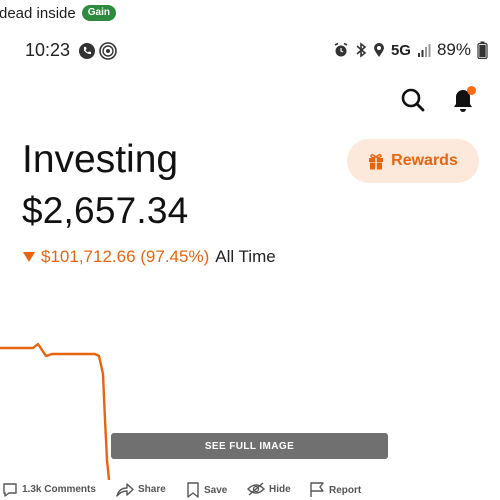 The width and height of the screenshot is (500, 500). What do you see at coordinates (10, 490) in the screenshot?
I see `comment-icon` at bounding box center [10, 490].